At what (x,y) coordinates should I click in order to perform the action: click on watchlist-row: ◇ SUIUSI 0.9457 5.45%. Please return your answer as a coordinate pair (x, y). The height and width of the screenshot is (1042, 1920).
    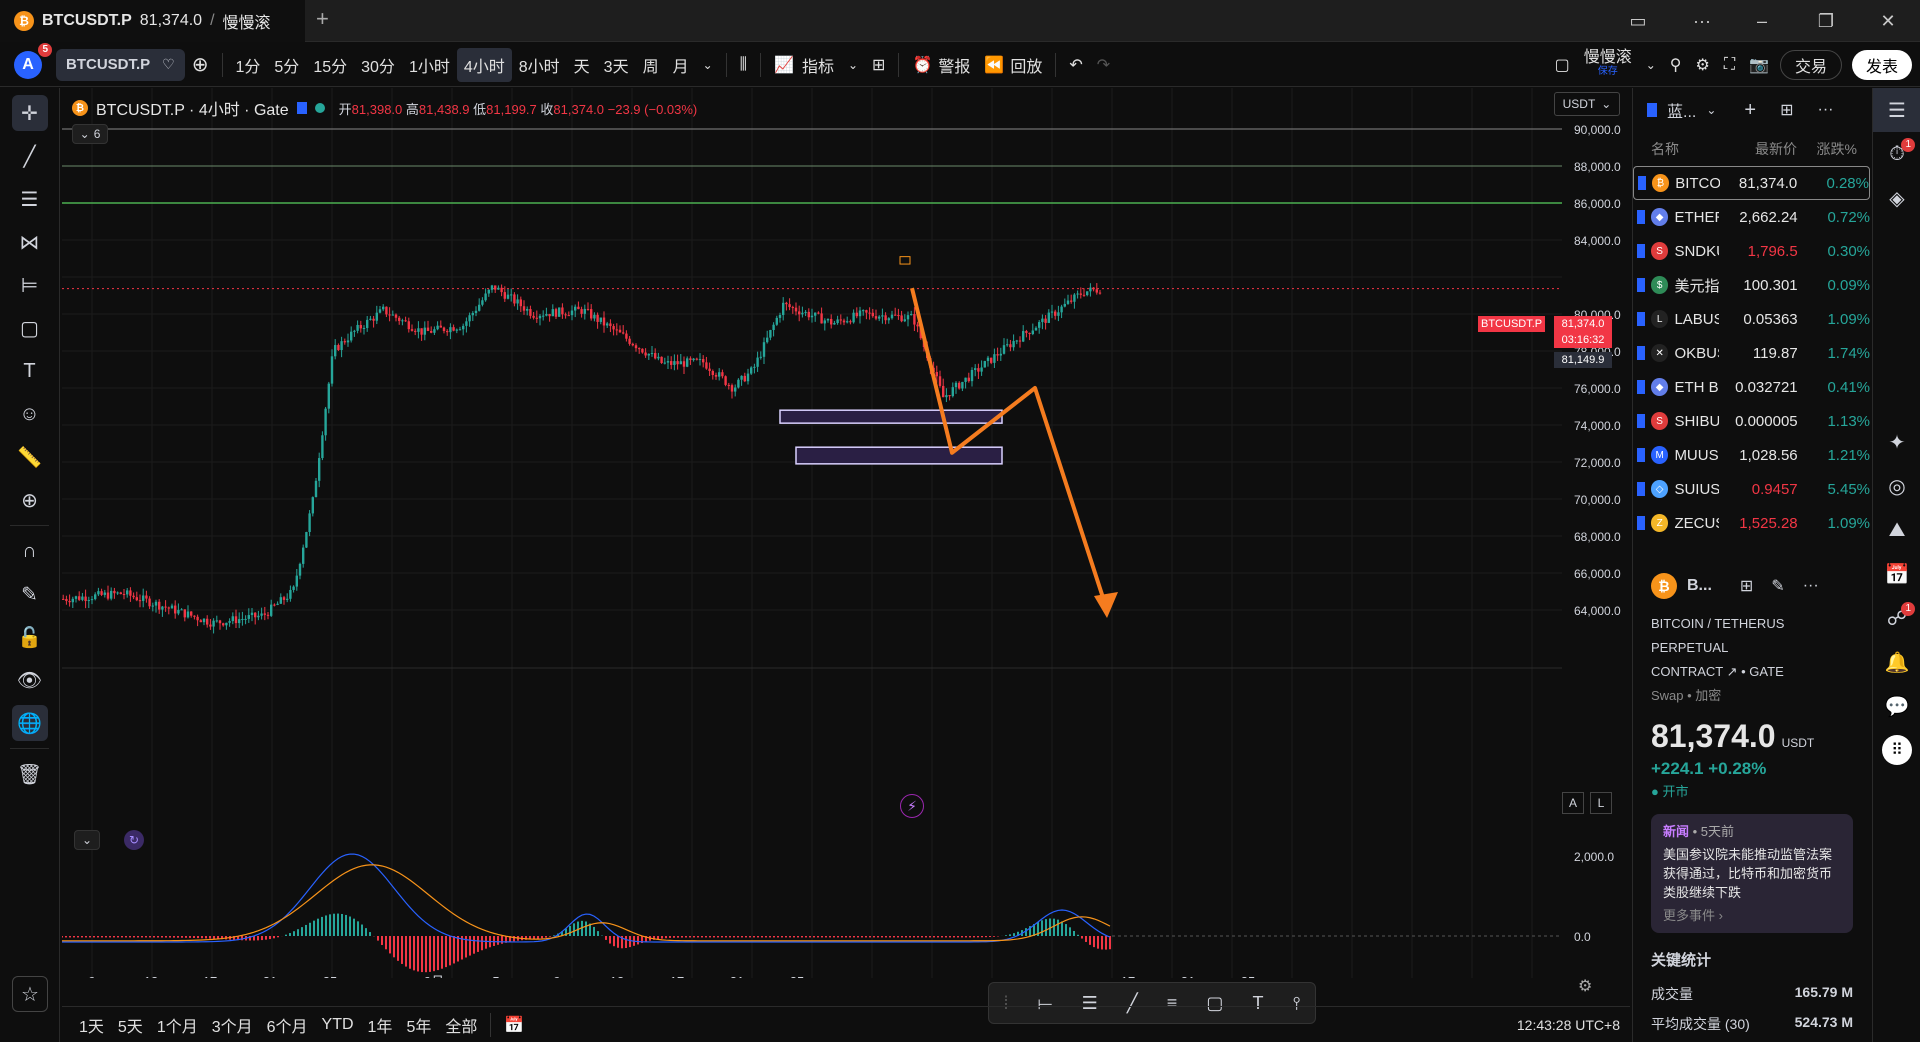
    Looking at the image, I should click on (1751, 489).